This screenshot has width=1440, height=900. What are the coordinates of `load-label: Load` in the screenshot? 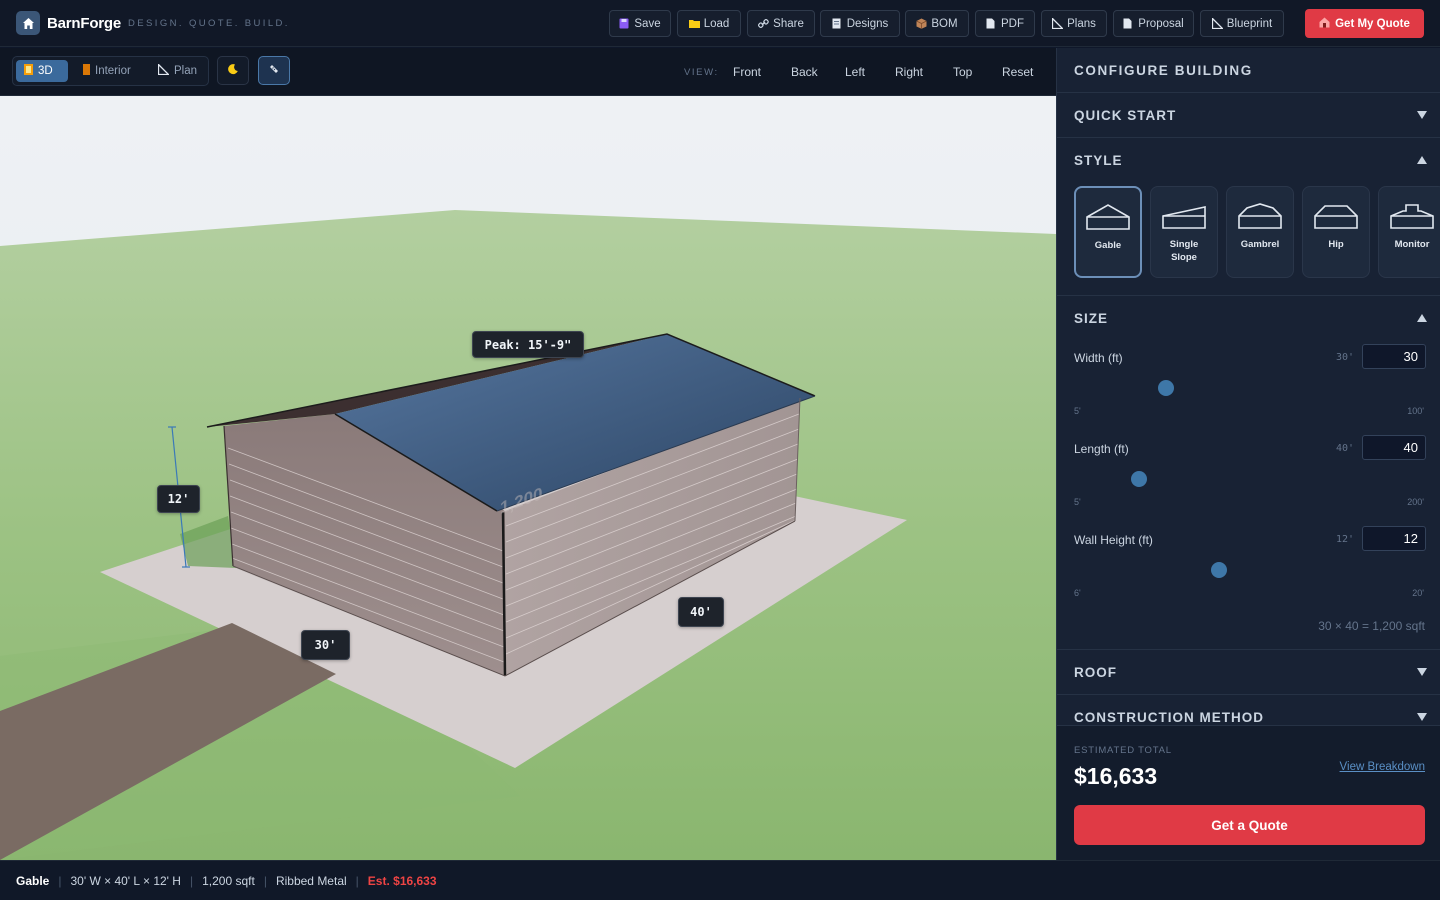 It's located at (716, 23).